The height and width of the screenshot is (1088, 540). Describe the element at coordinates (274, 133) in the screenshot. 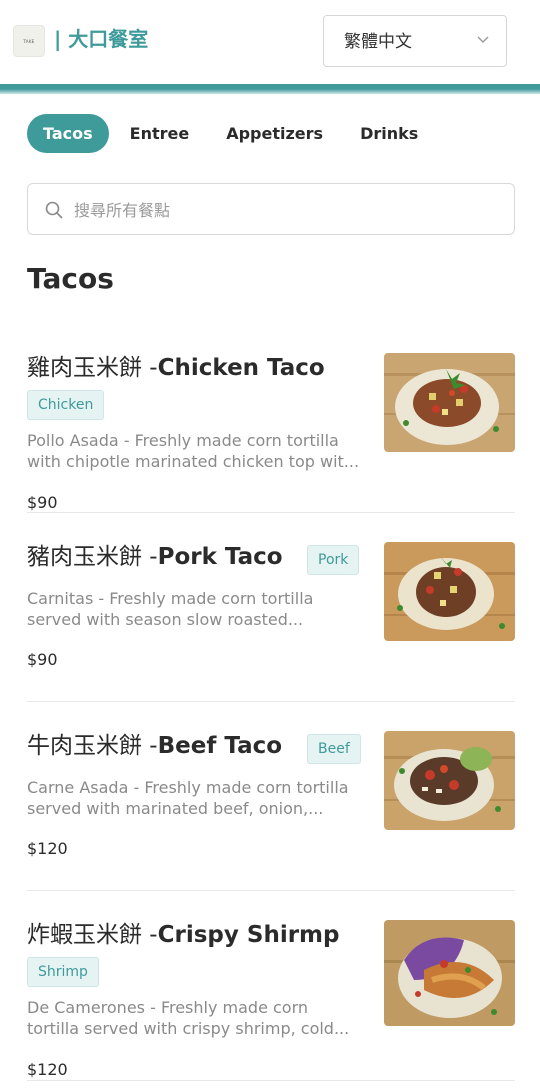

I see `tab-appetizers: Appetizers` at that location.